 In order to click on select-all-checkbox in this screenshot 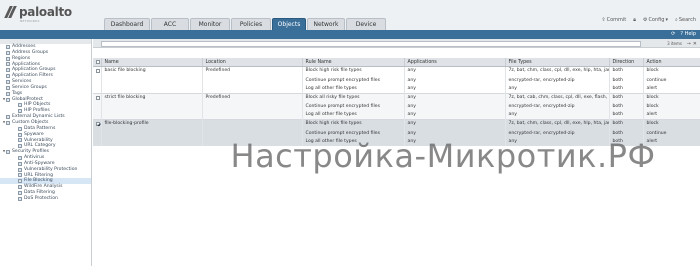, I will do `click(98, 62)`.